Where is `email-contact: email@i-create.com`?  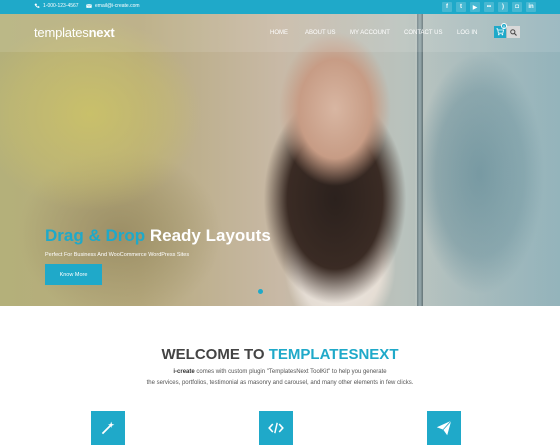 email-contact: email@i-create.com is located at coordinates (113, 6).